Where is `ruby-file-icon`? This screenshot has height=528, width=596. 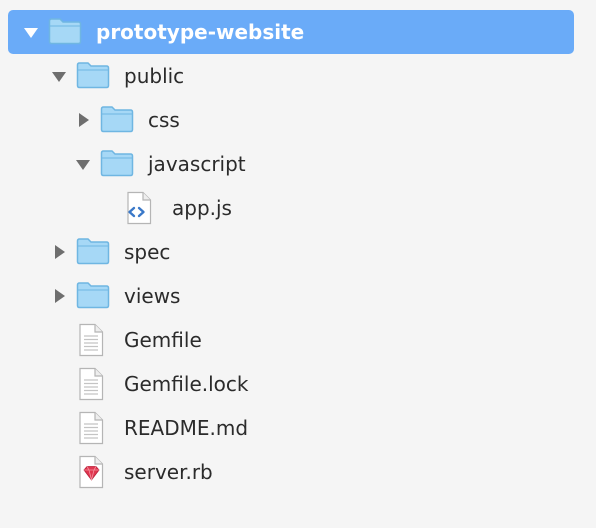 ruby-file-icon is located at coordinates (91, 472).